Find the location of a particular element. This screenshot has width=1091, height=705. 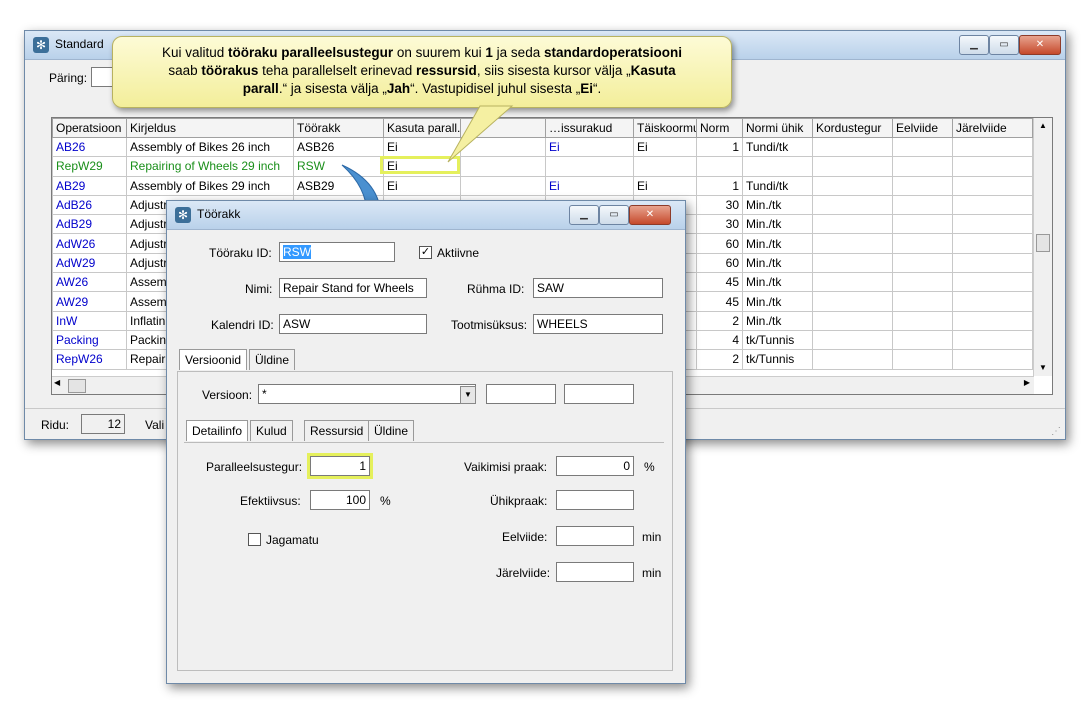

tab-versions: Versioonid is located at coordinates (213, 359).